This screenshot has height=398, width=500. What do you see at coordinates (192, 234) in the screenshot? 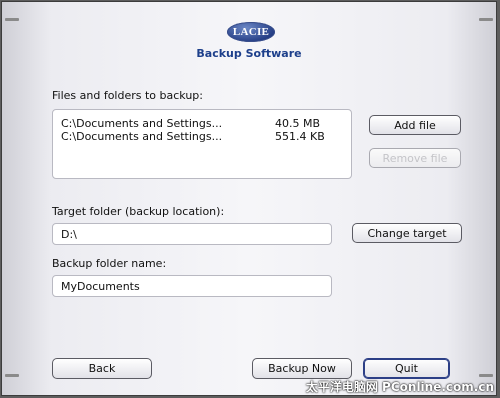
I see `target-folder-field: D:\` at bounding box center [192, 234].